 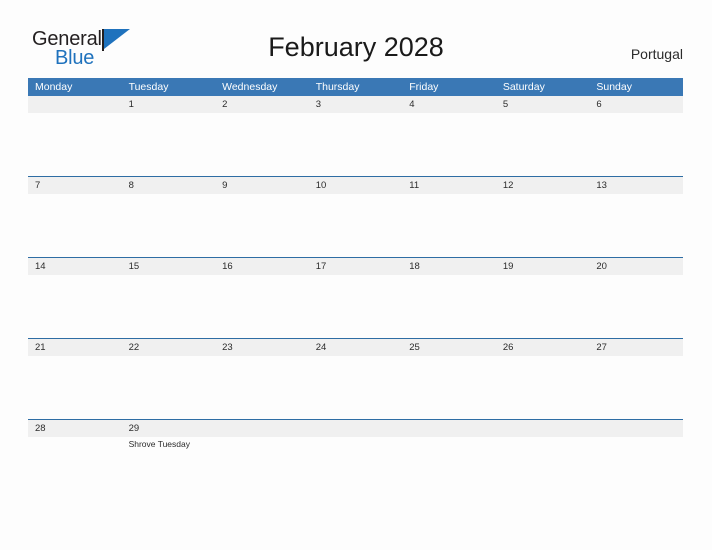 What do you see at coordinates (614, 87) in the screenshot?
I see `weekday-sunday: Sunday` at bounding box center [614, 87].